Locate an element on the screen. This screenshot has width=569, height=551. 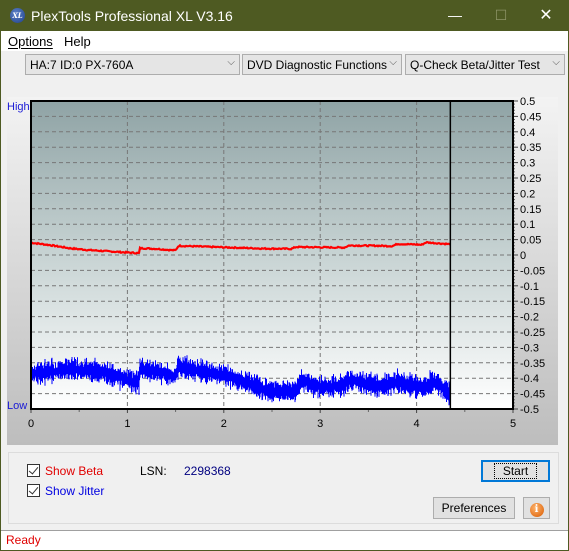
y-tick-label: 0.5 is located at coordinates (527, 102).